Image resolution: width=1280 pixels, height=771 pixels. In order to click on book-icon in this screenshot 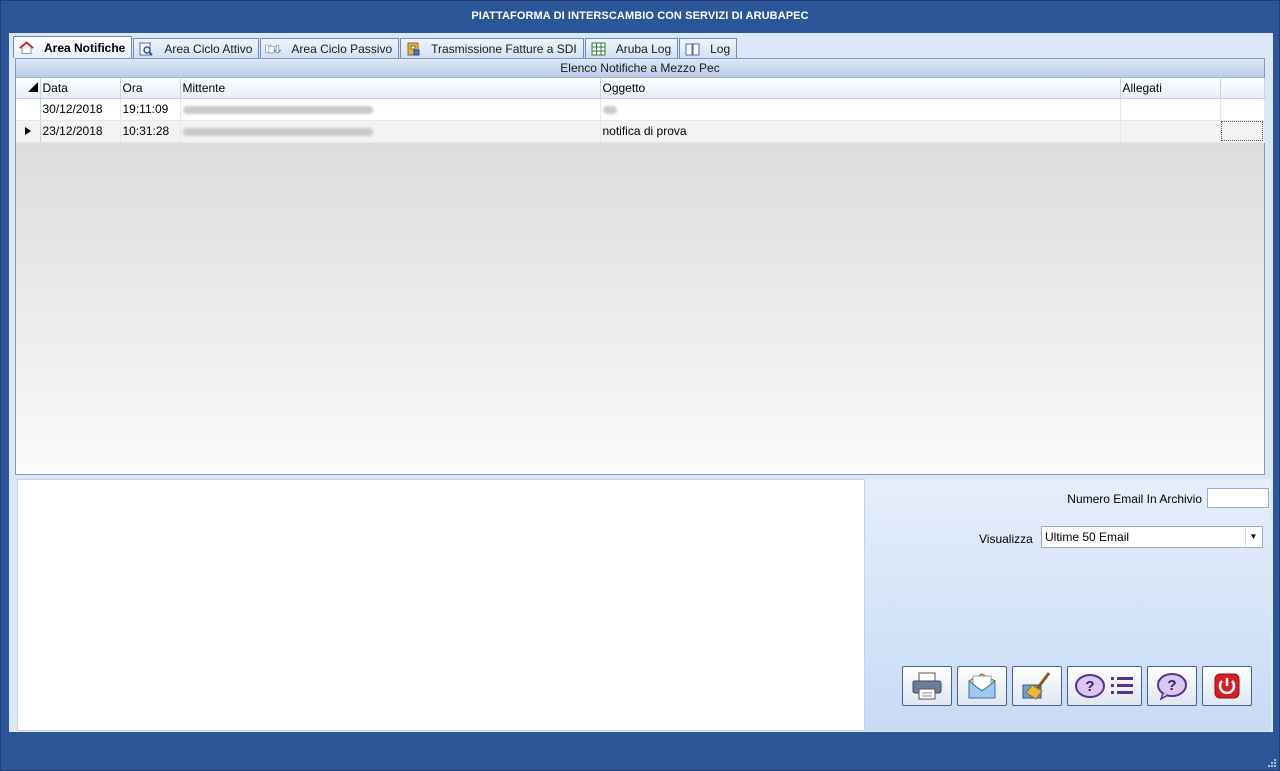, I will do `click(692, 49)`.